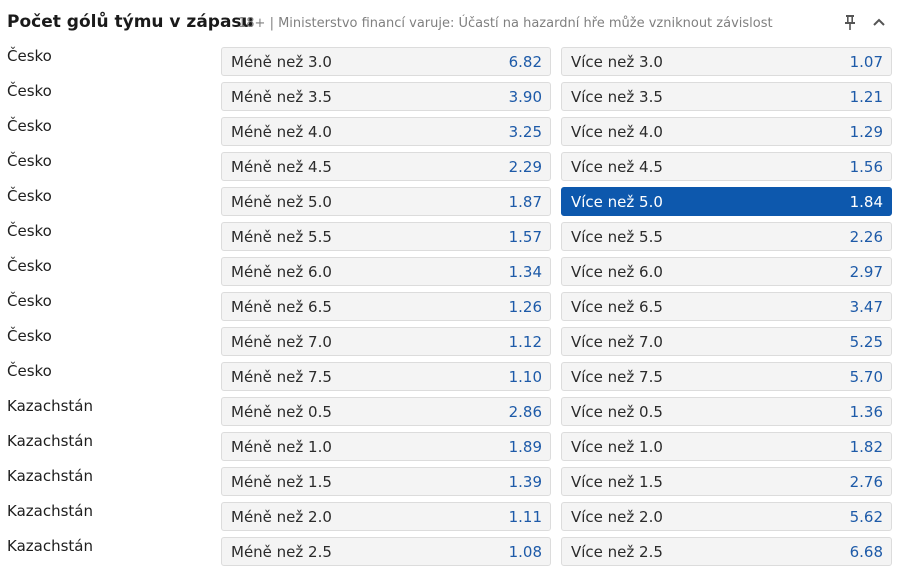 The image size is (900, 575). Describe the element at coordinates (281, 272) in the screenshot. I see `under-label: Méně než 6.0` at that location.